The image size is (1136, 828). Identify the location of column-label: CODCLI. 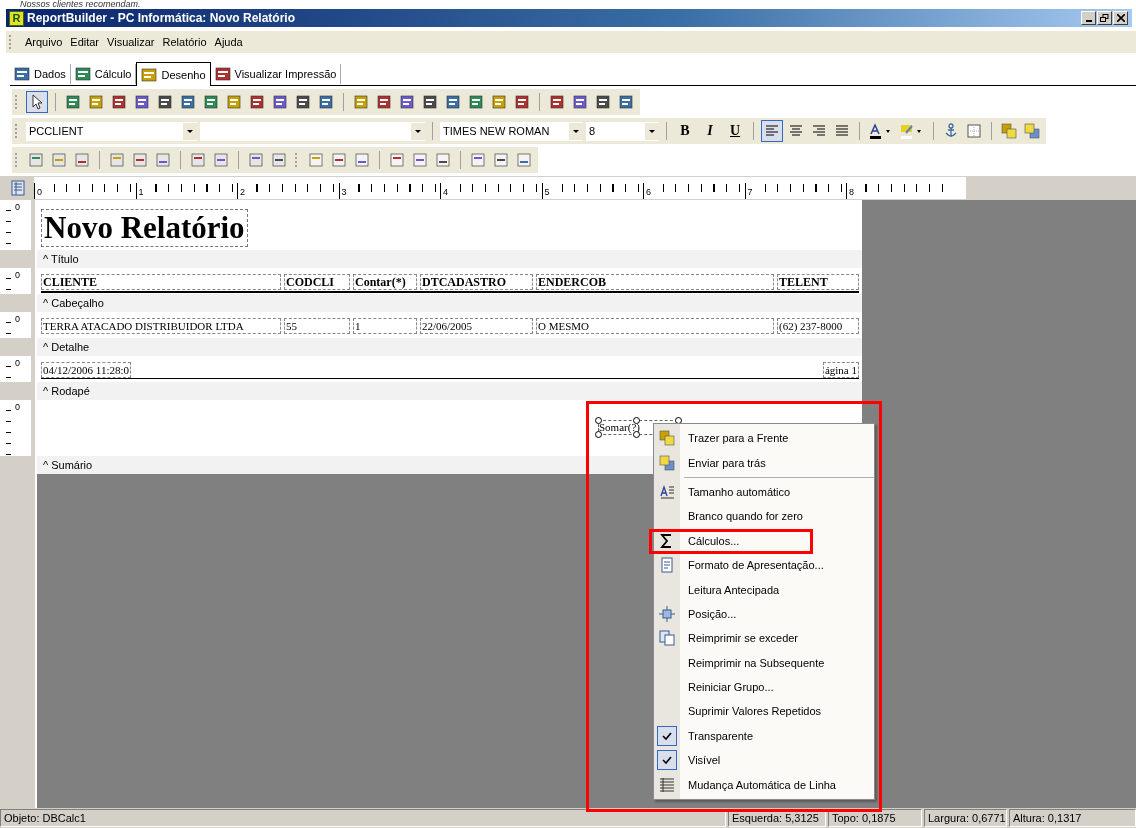
(317, 282).